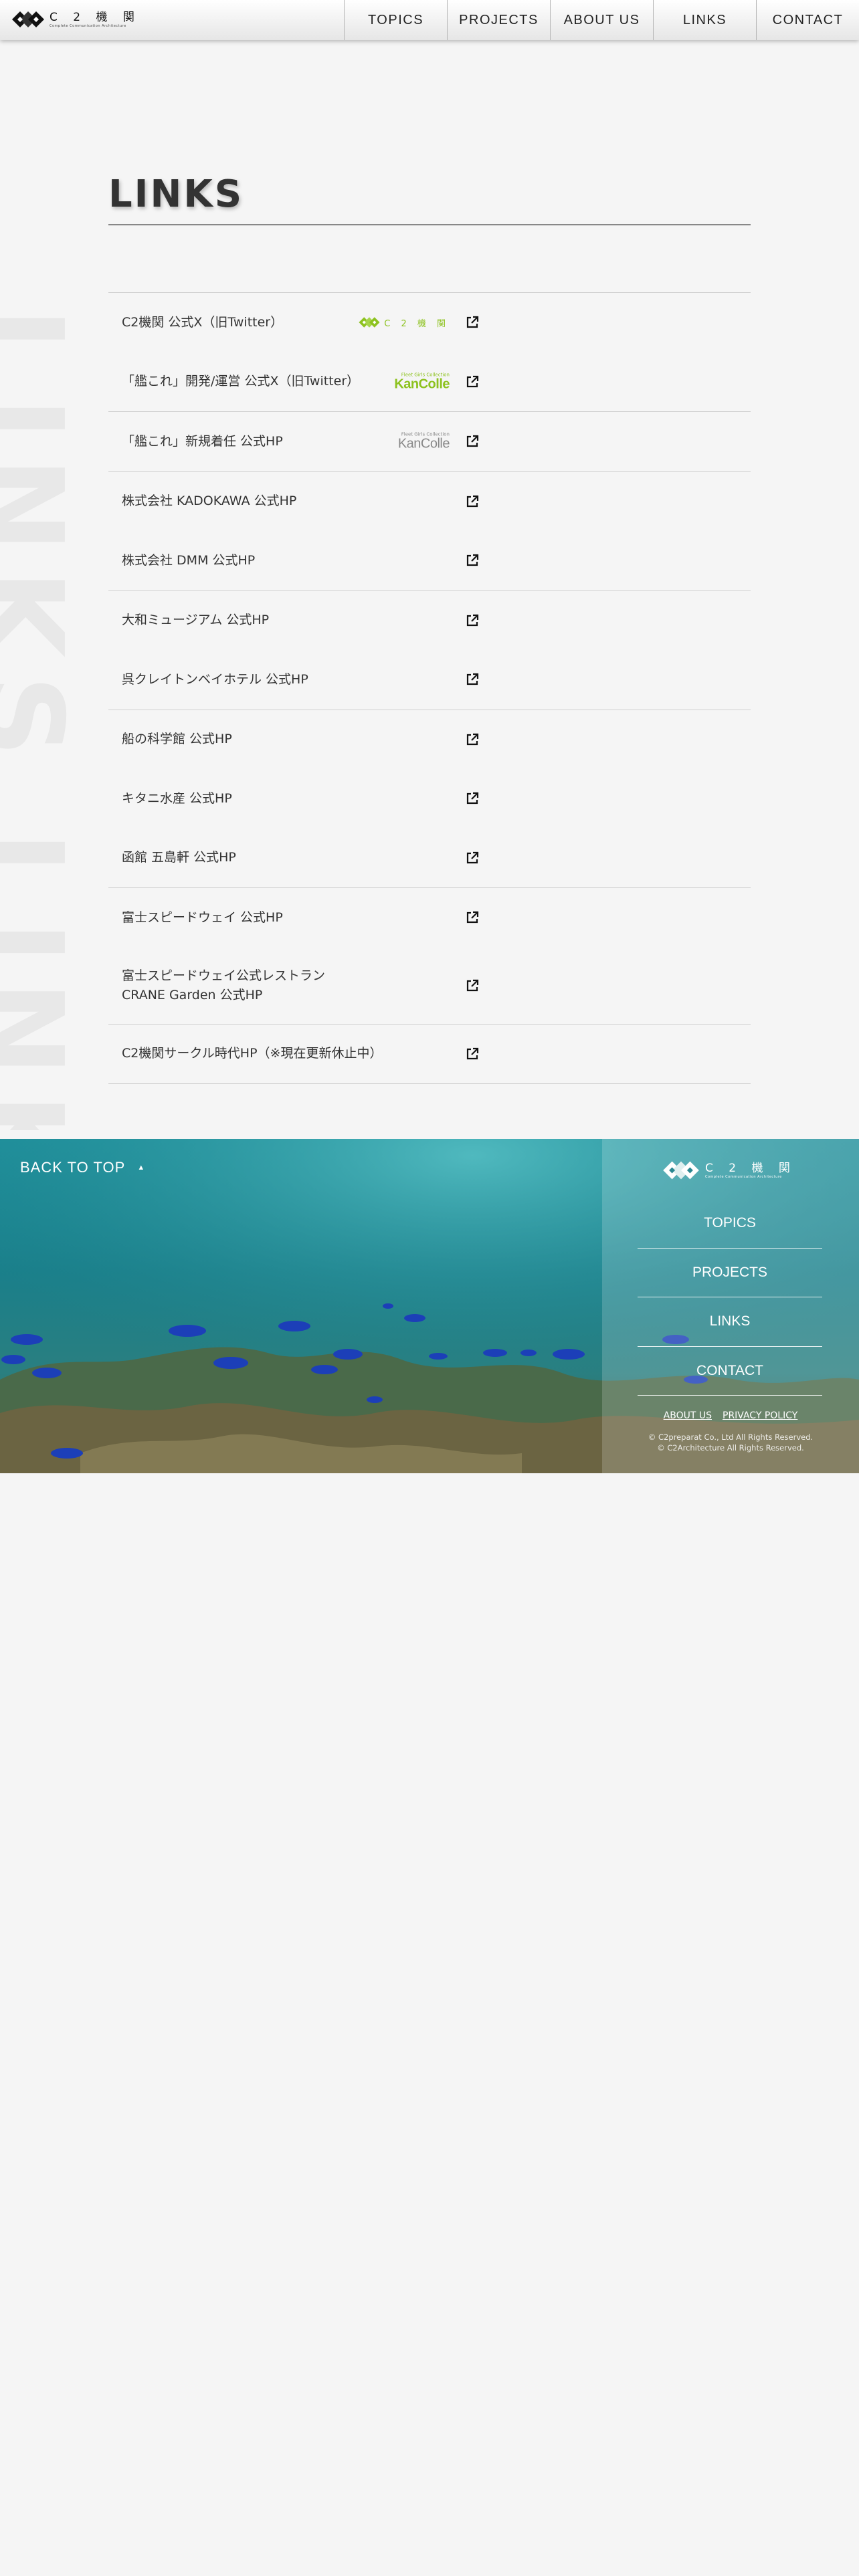  Describe the element at coordinates (95, 17) in the screenshot. I see `logo-wordmark: C 2 機 関` at that location.